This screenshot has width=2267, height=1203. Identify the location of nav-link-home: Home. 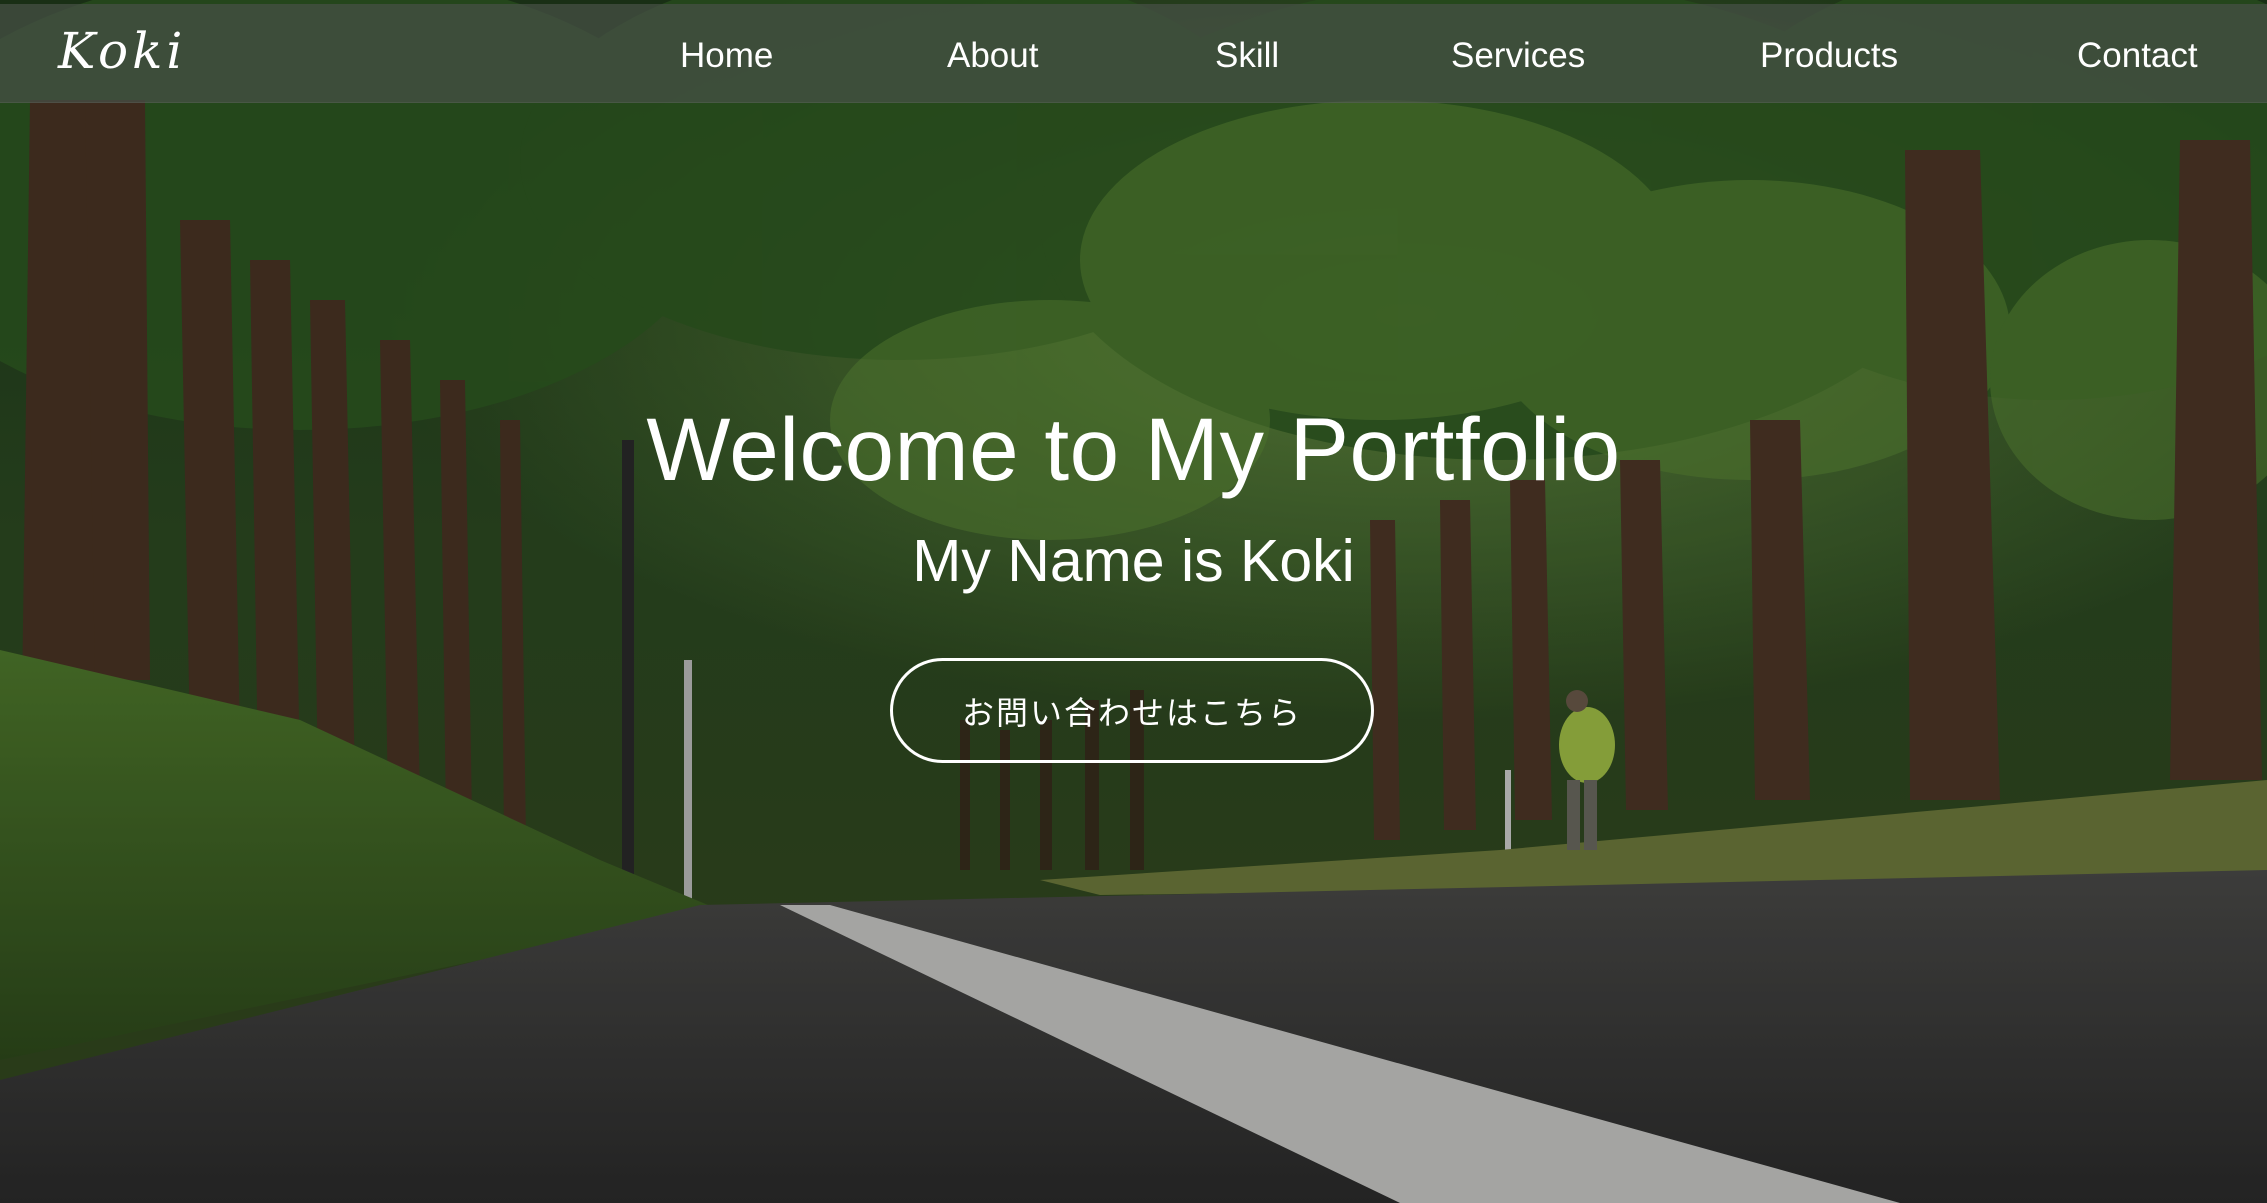
(726, 56).